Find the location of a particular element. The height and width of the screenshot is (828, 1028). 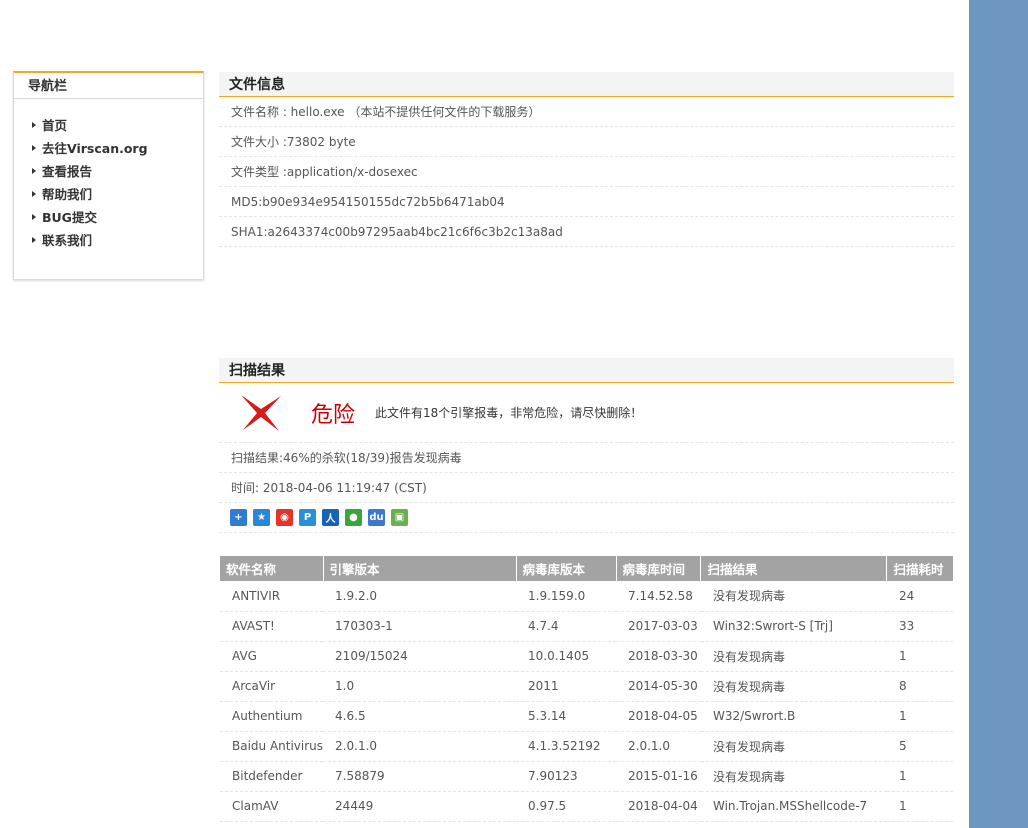

cell-name: ArcaVir is located at coordinates (272, 686).